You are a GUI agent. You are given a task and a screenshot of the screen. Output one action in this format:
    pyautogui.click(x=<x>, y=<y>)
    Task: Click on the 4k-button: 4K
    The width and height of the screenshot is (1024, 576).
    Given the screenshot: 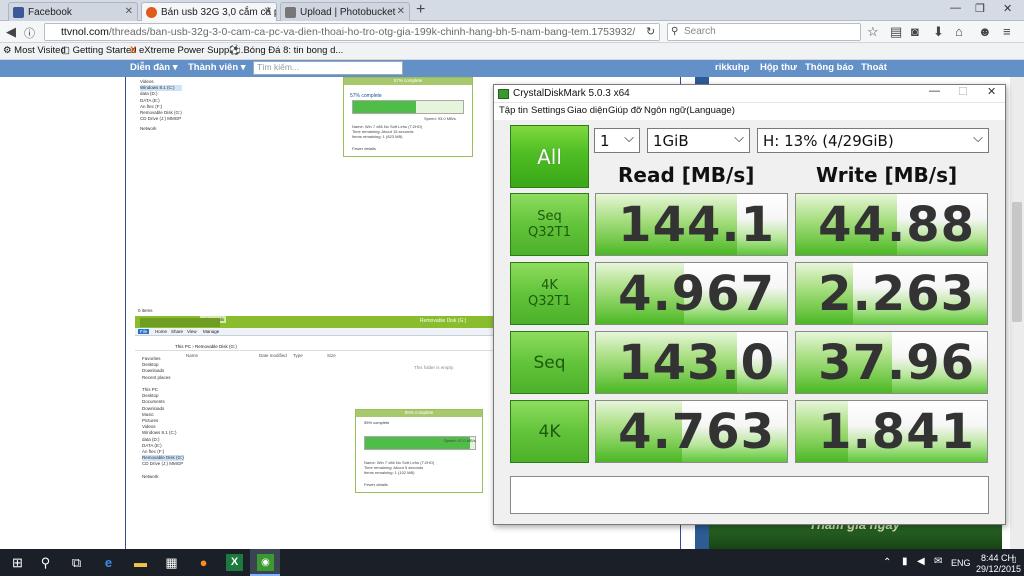 What is the action you would take?
    pyautogui.click(x=549, y=431)
    